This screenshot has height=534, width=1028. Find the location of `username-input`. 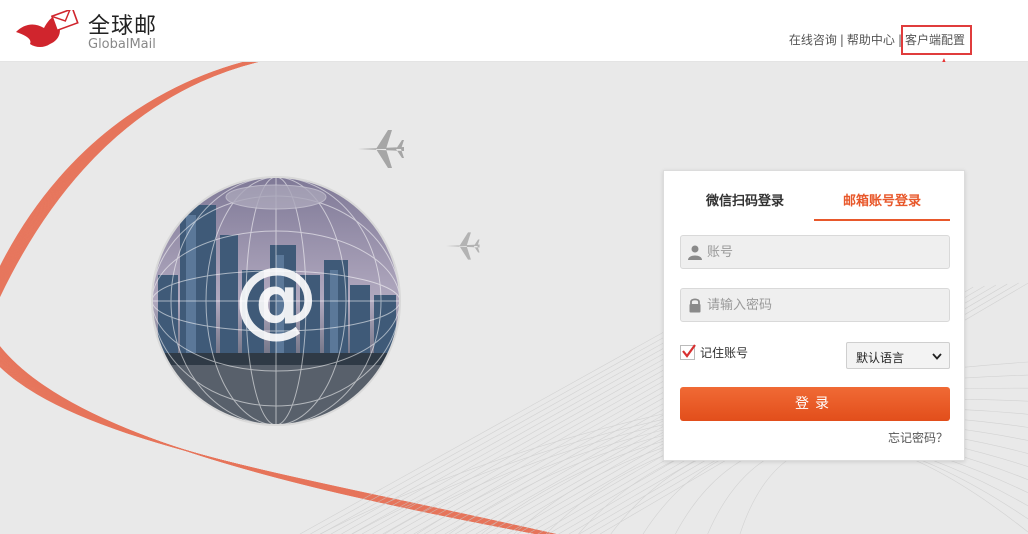

username-input is located at coordinates (825, 252).